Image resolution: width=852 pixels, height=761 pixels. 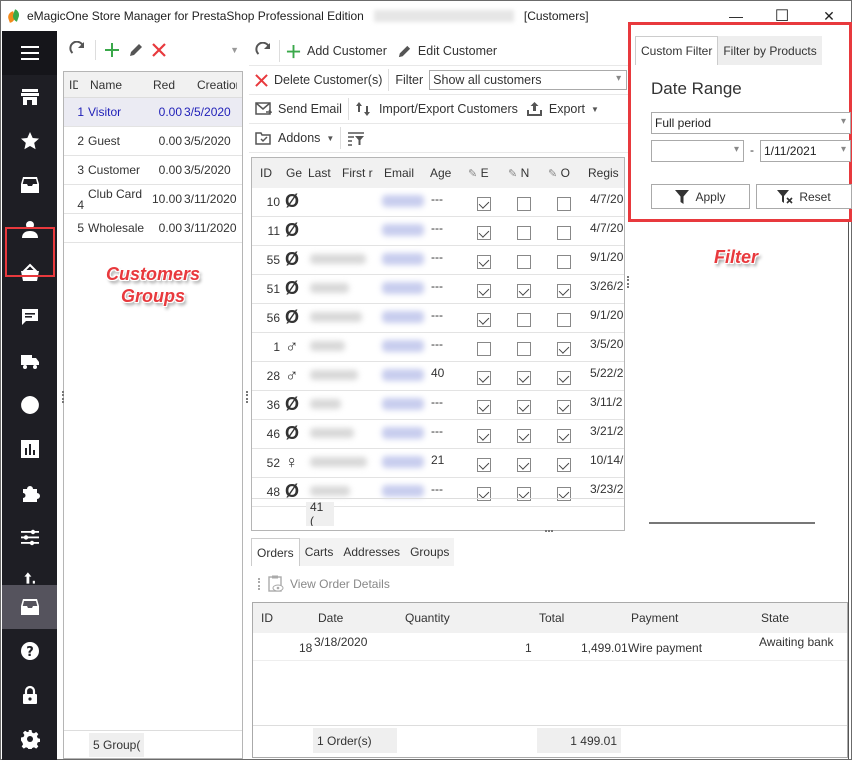 What do you see at coordinates (356, 138) in the screenshot?
I see `column-filter-button` at bounding box center [356, 138].